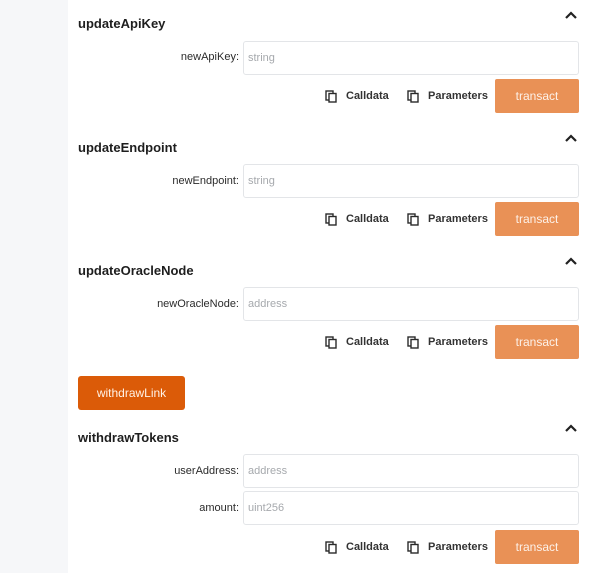 This screenshot has height=573, width=600. I want to click on param-label-userAddress: userAddress:, so click(206, 471).